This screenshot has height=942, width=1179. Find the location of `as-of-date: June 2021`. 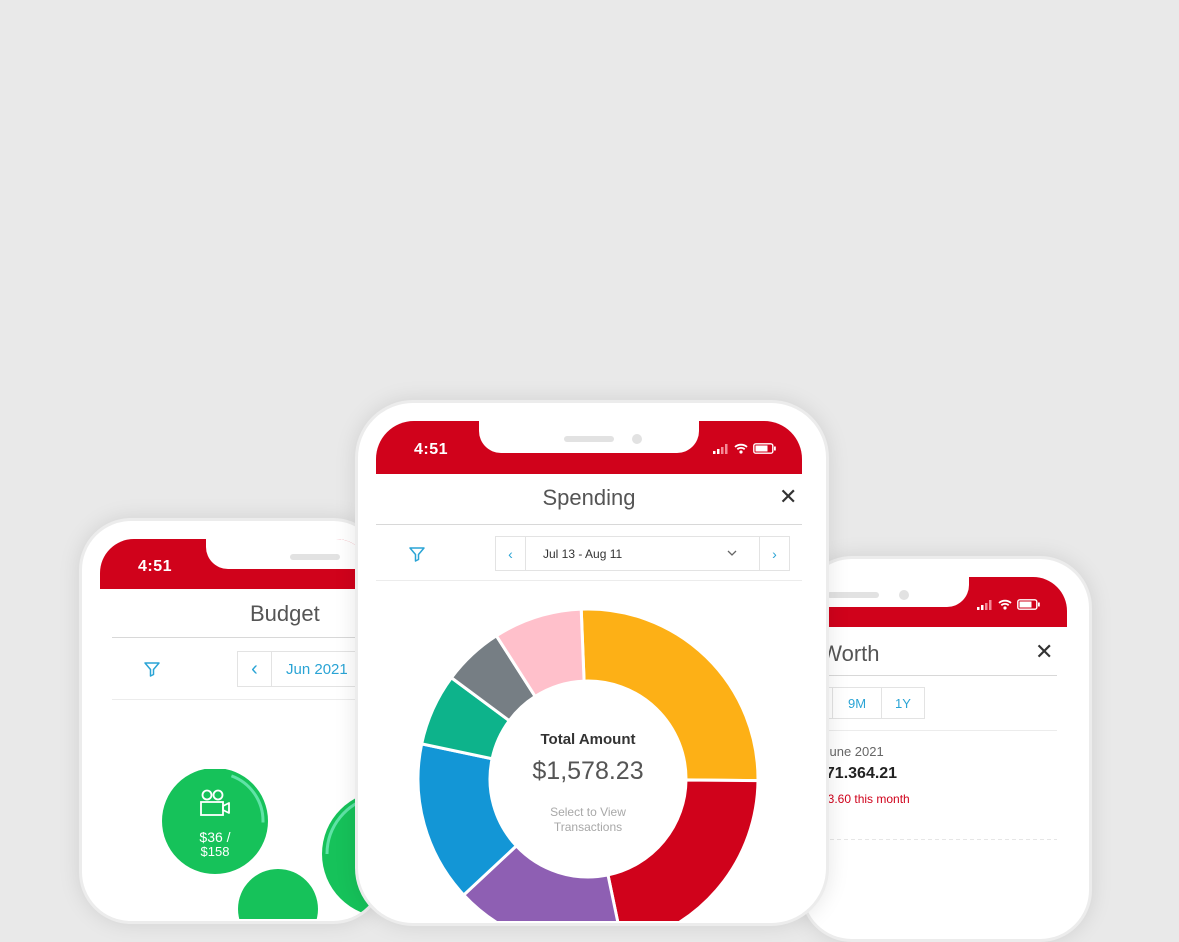

as-of-date: June 2021 is located at coordinates (853, 751).